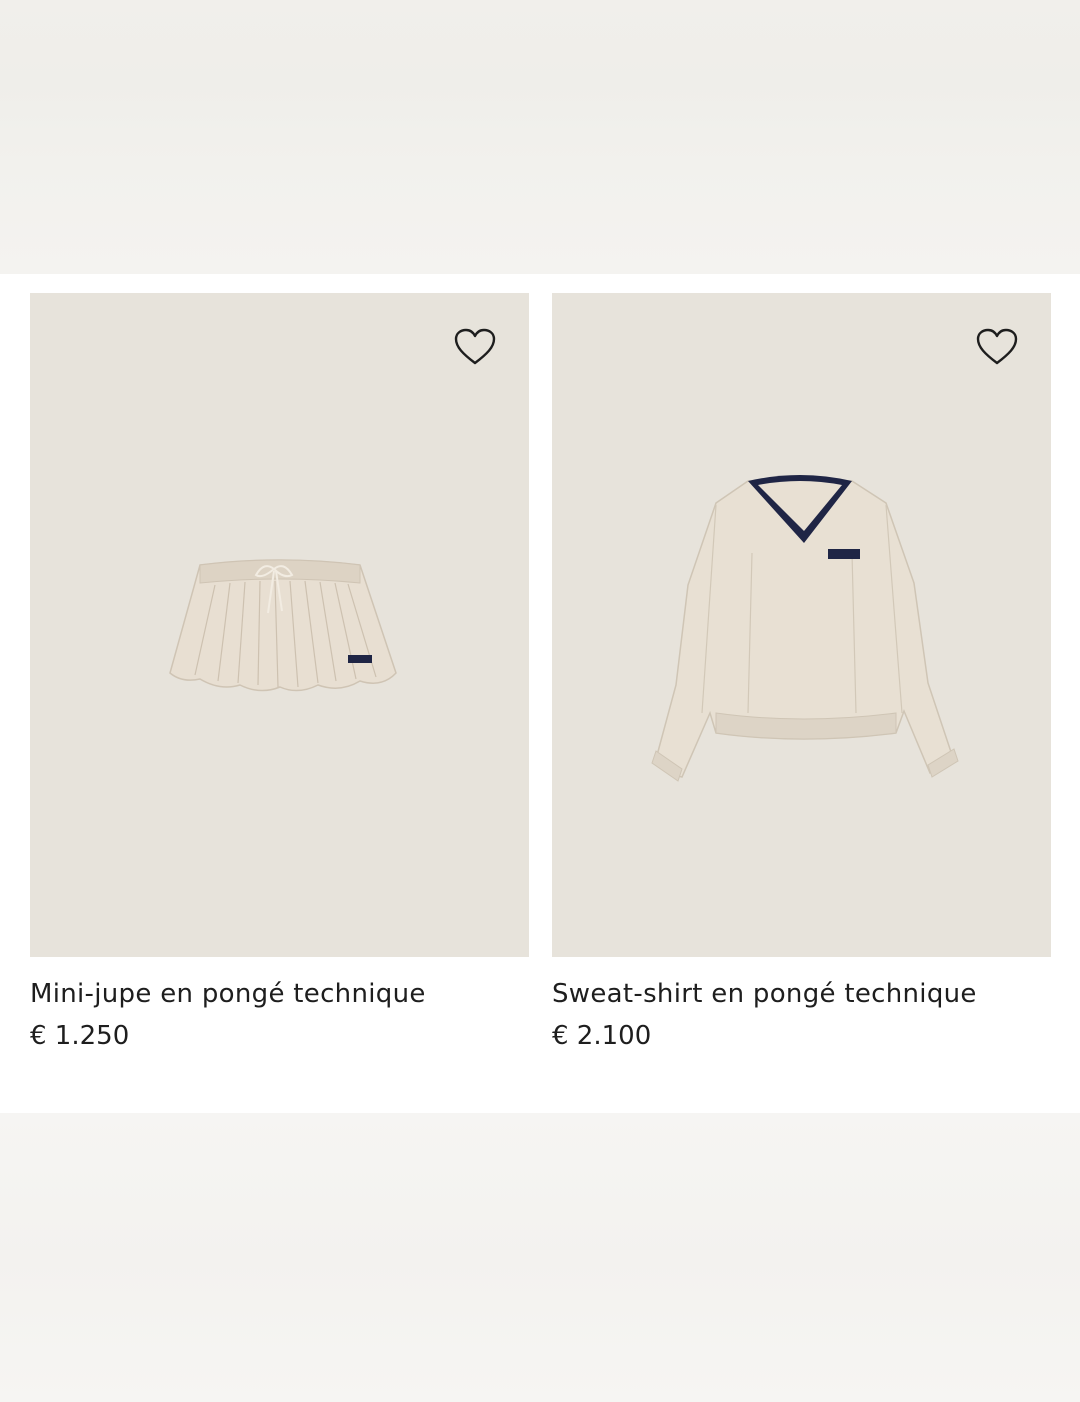  I want to click on product-price: € 2.100, so click(602, 1036).